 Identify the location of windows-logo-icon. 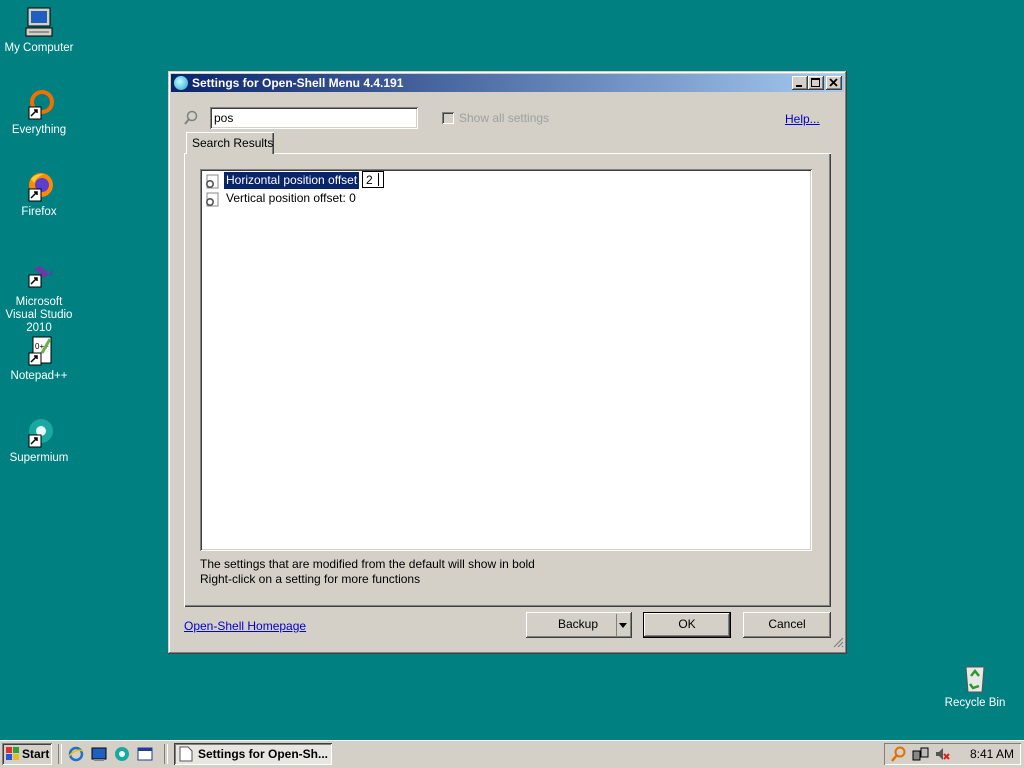
(13, 755).